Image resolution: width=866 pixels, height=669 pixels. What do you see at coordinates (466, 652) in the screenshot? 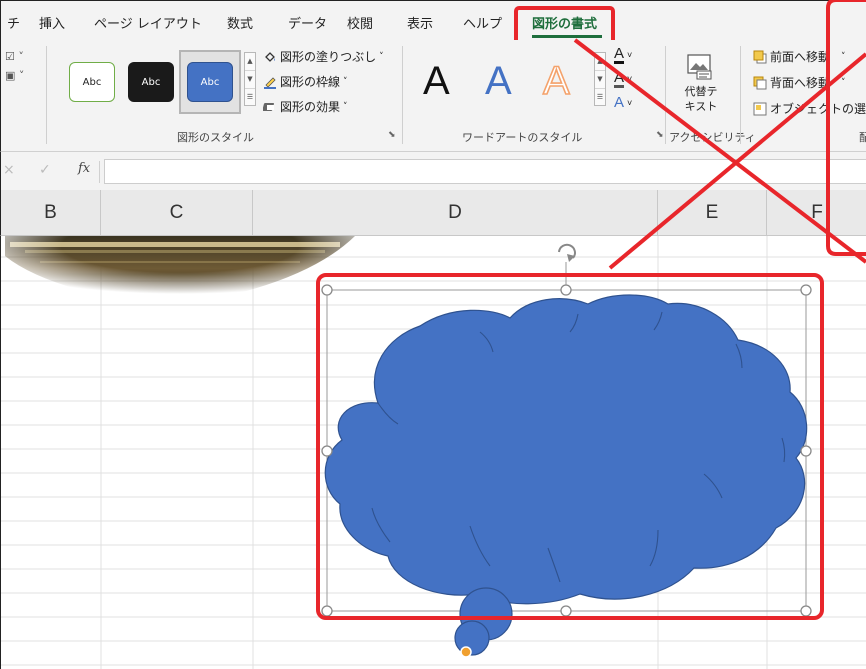
I see `adjustment-handle` at bounding box center [466, 652].